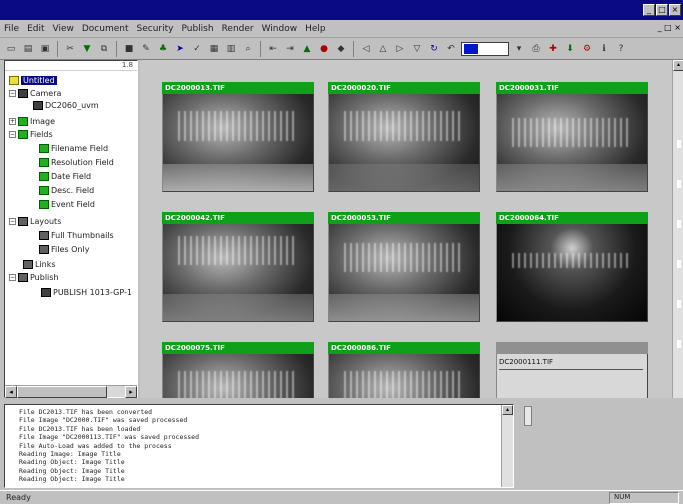 This screenshot has height=504, width=683. What do you see at coordinates (197, 49) in the screenshot?
I see `check-icon: ✓` at bounding box center [197, 49].